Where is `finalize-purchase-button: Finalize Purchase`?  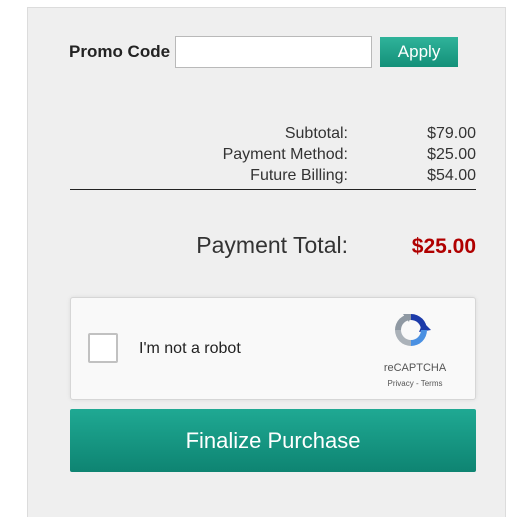
finalize-purchase-button: Finalize Purchase is located at coordinates (273, 440).